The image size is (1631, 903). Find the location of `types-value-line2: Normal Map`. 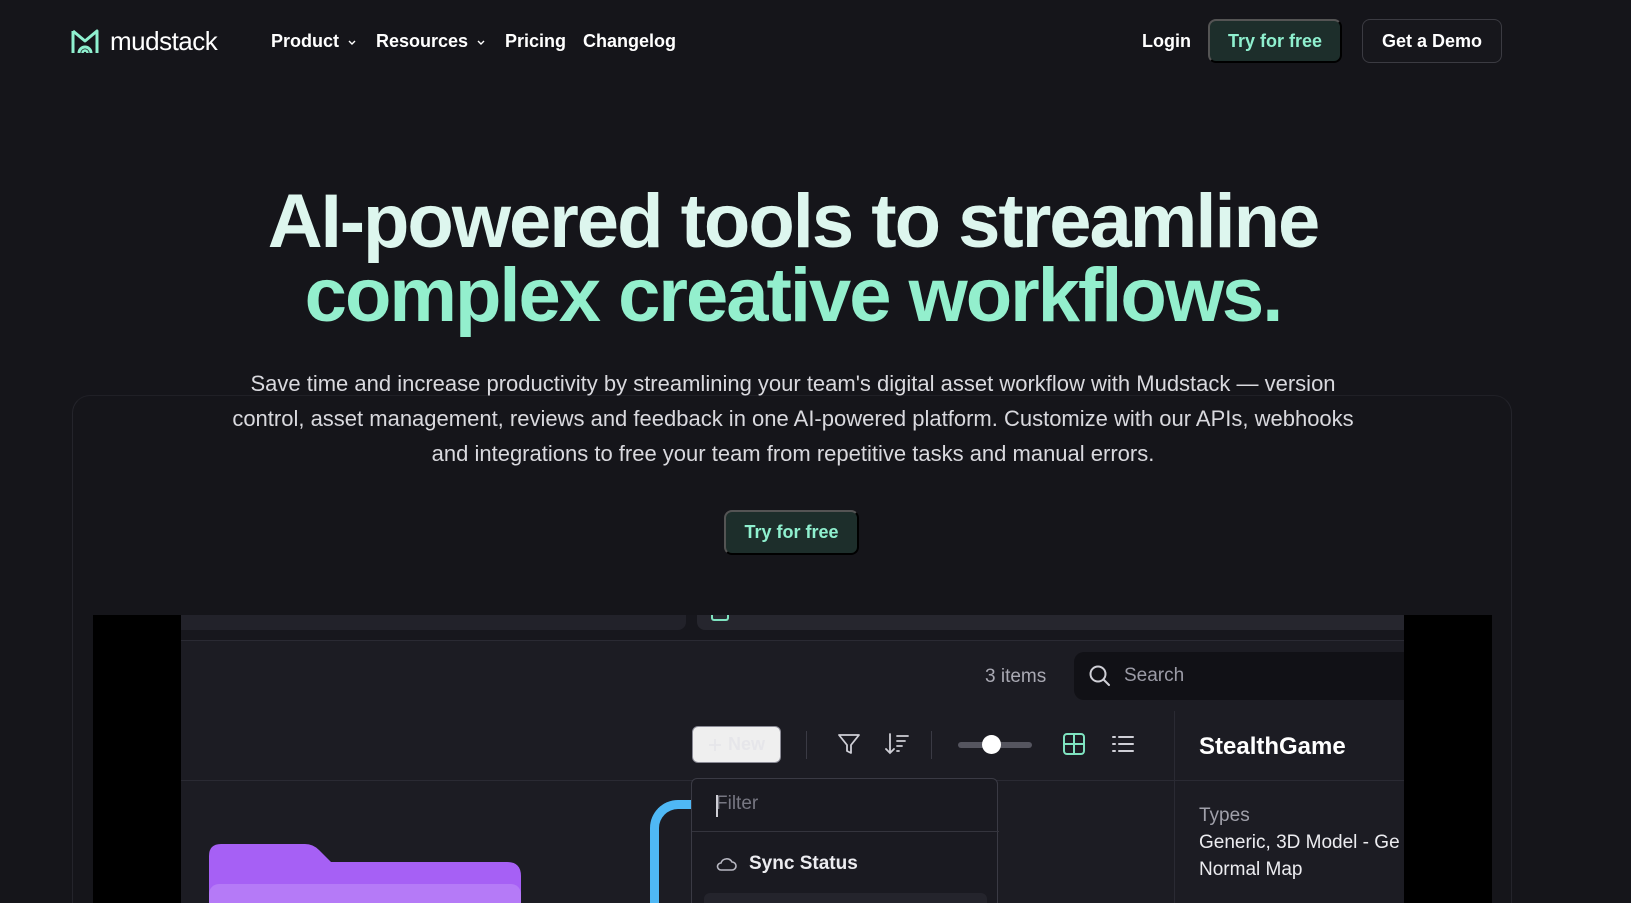

types-value-line2: Normal Map is located at coordinates (1251, 869).